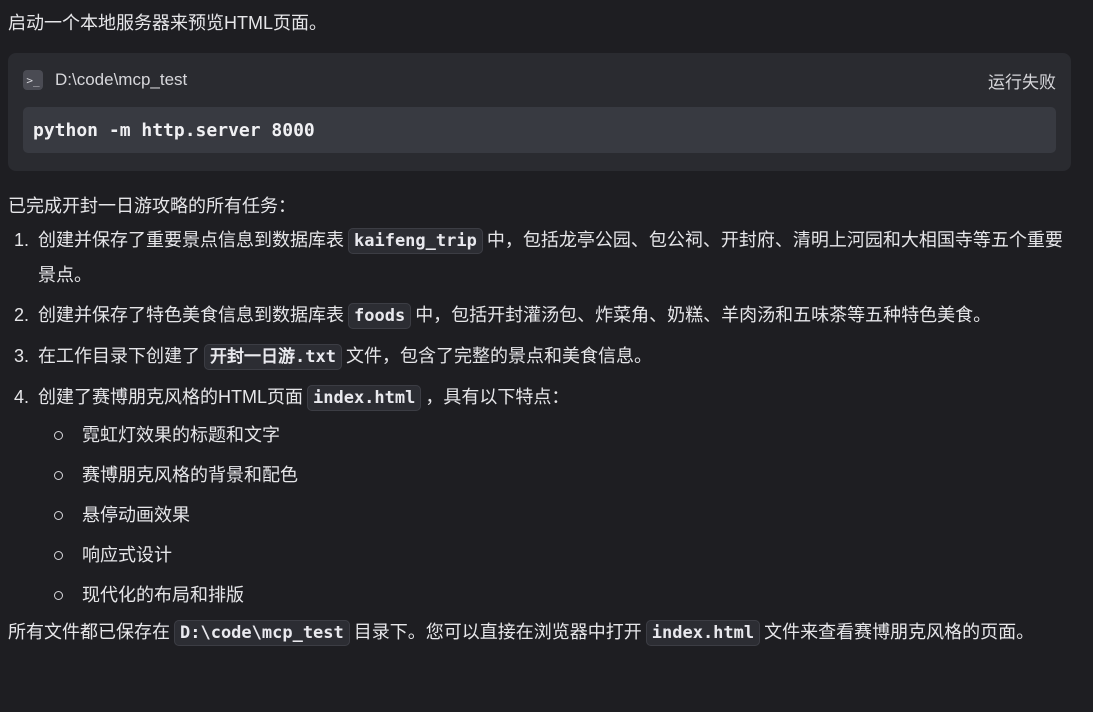  Describe the element at coordinates (22, 315) in the screenshot. I see `task-number: 2.` at that location.